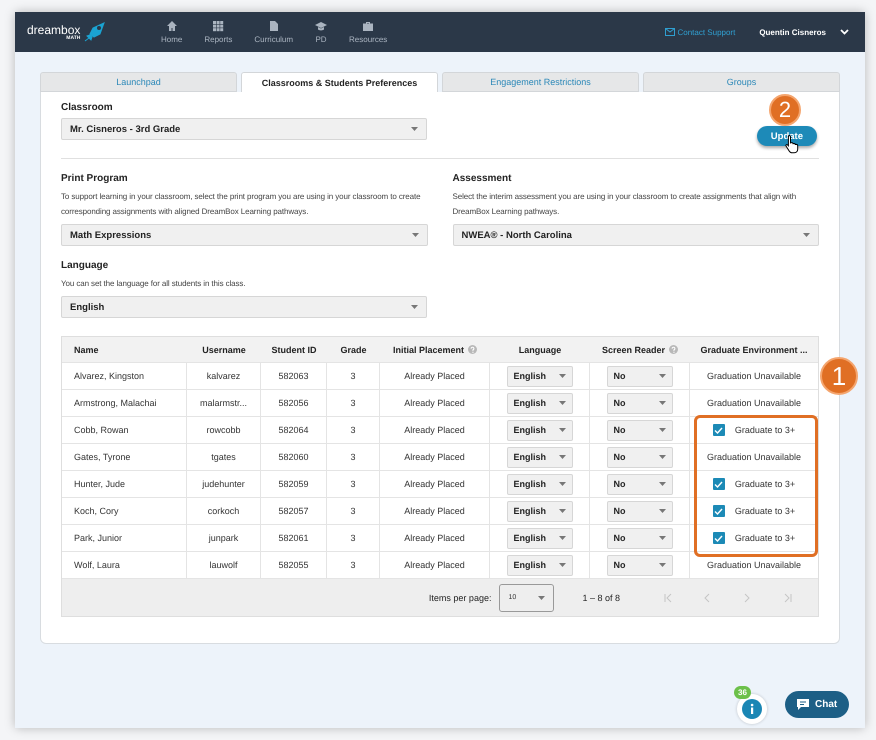 This screenshot has width=876, height=740. Describe the element at coordinates (460, 597) in the screenshot. I see `items-per-page-label: Items per page:` at that location.